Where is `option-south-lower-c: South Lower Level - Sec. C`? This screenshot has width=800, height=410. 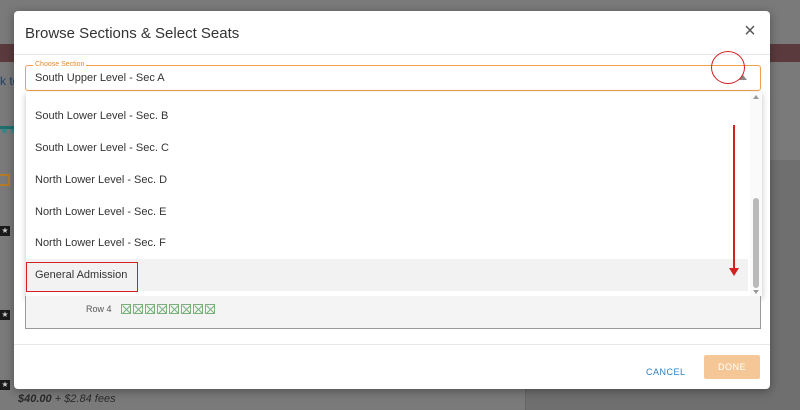 option-south-lower-c: South Lower Level - Sec. C is located at coordinates (387, 148).